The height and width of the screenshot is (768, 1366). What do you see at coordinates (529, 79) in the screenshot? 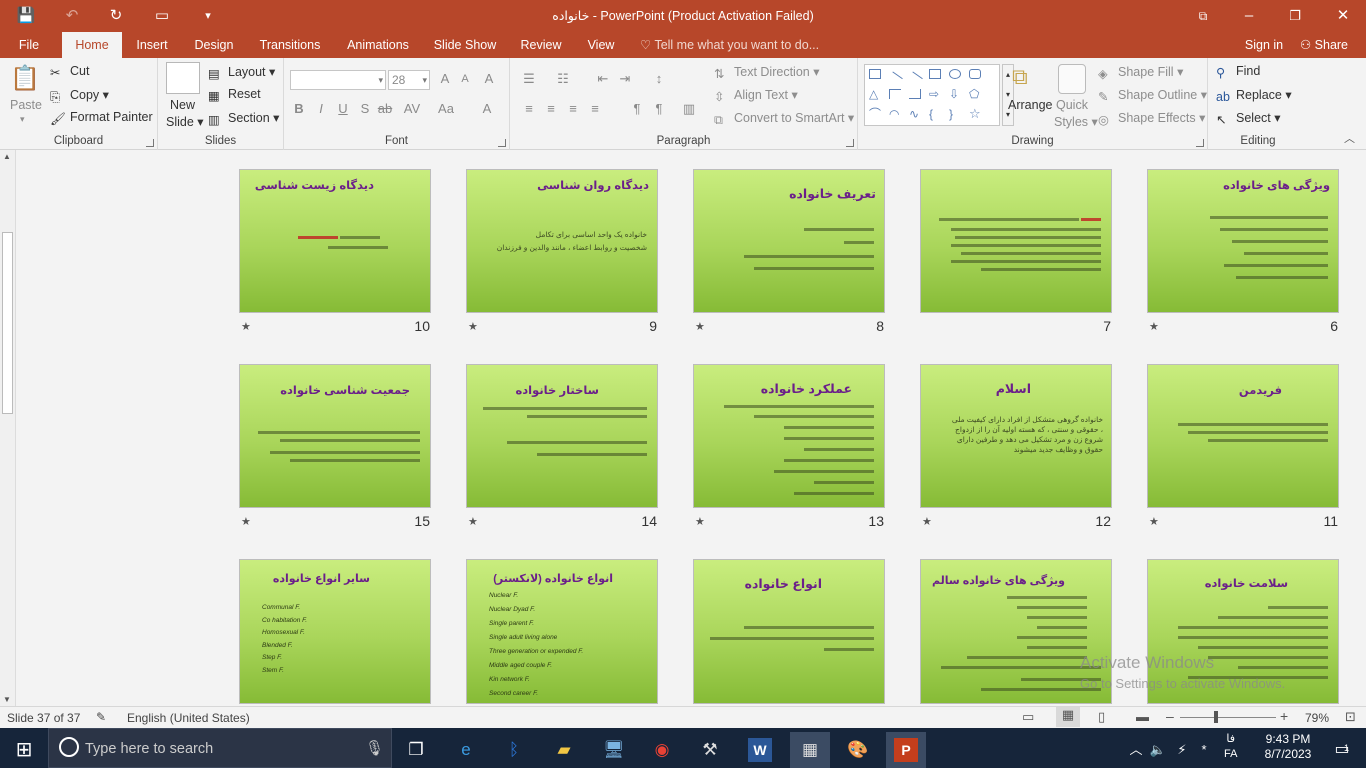
I see `bullets-icon: ☰` at bounding box center [529, 79].